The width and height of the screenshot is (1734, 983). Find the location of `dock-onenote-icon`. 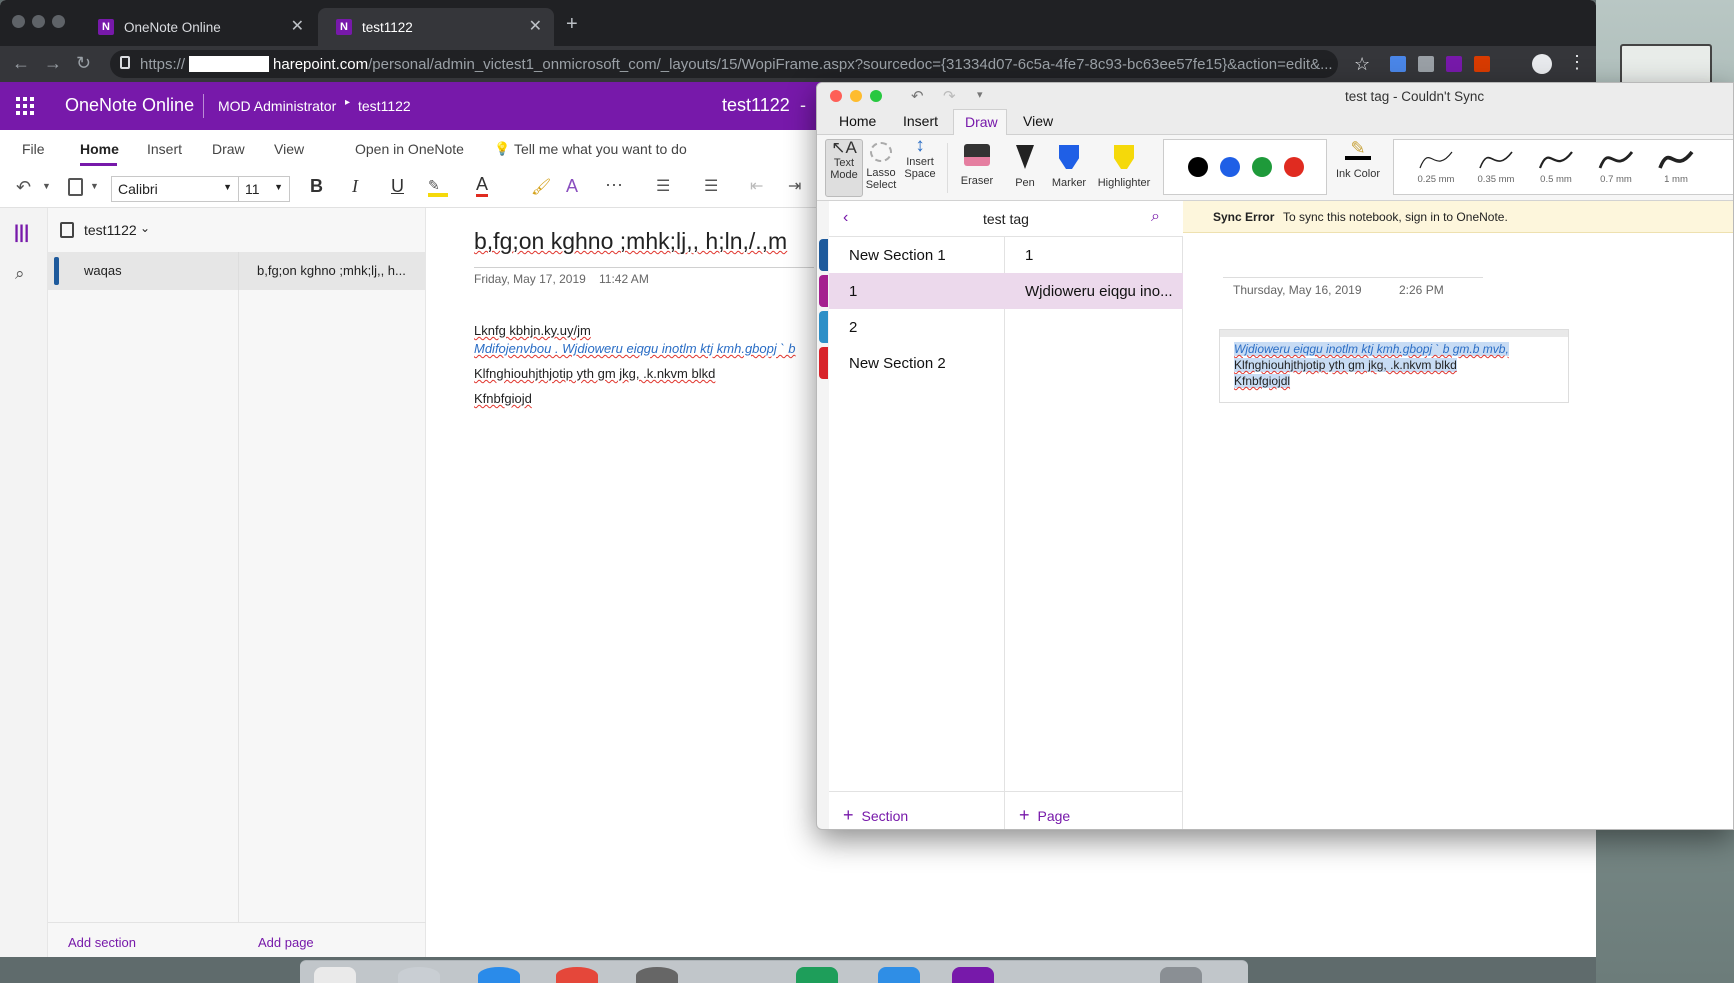

dock-onenote-icon is located at coordinates (973, 975).